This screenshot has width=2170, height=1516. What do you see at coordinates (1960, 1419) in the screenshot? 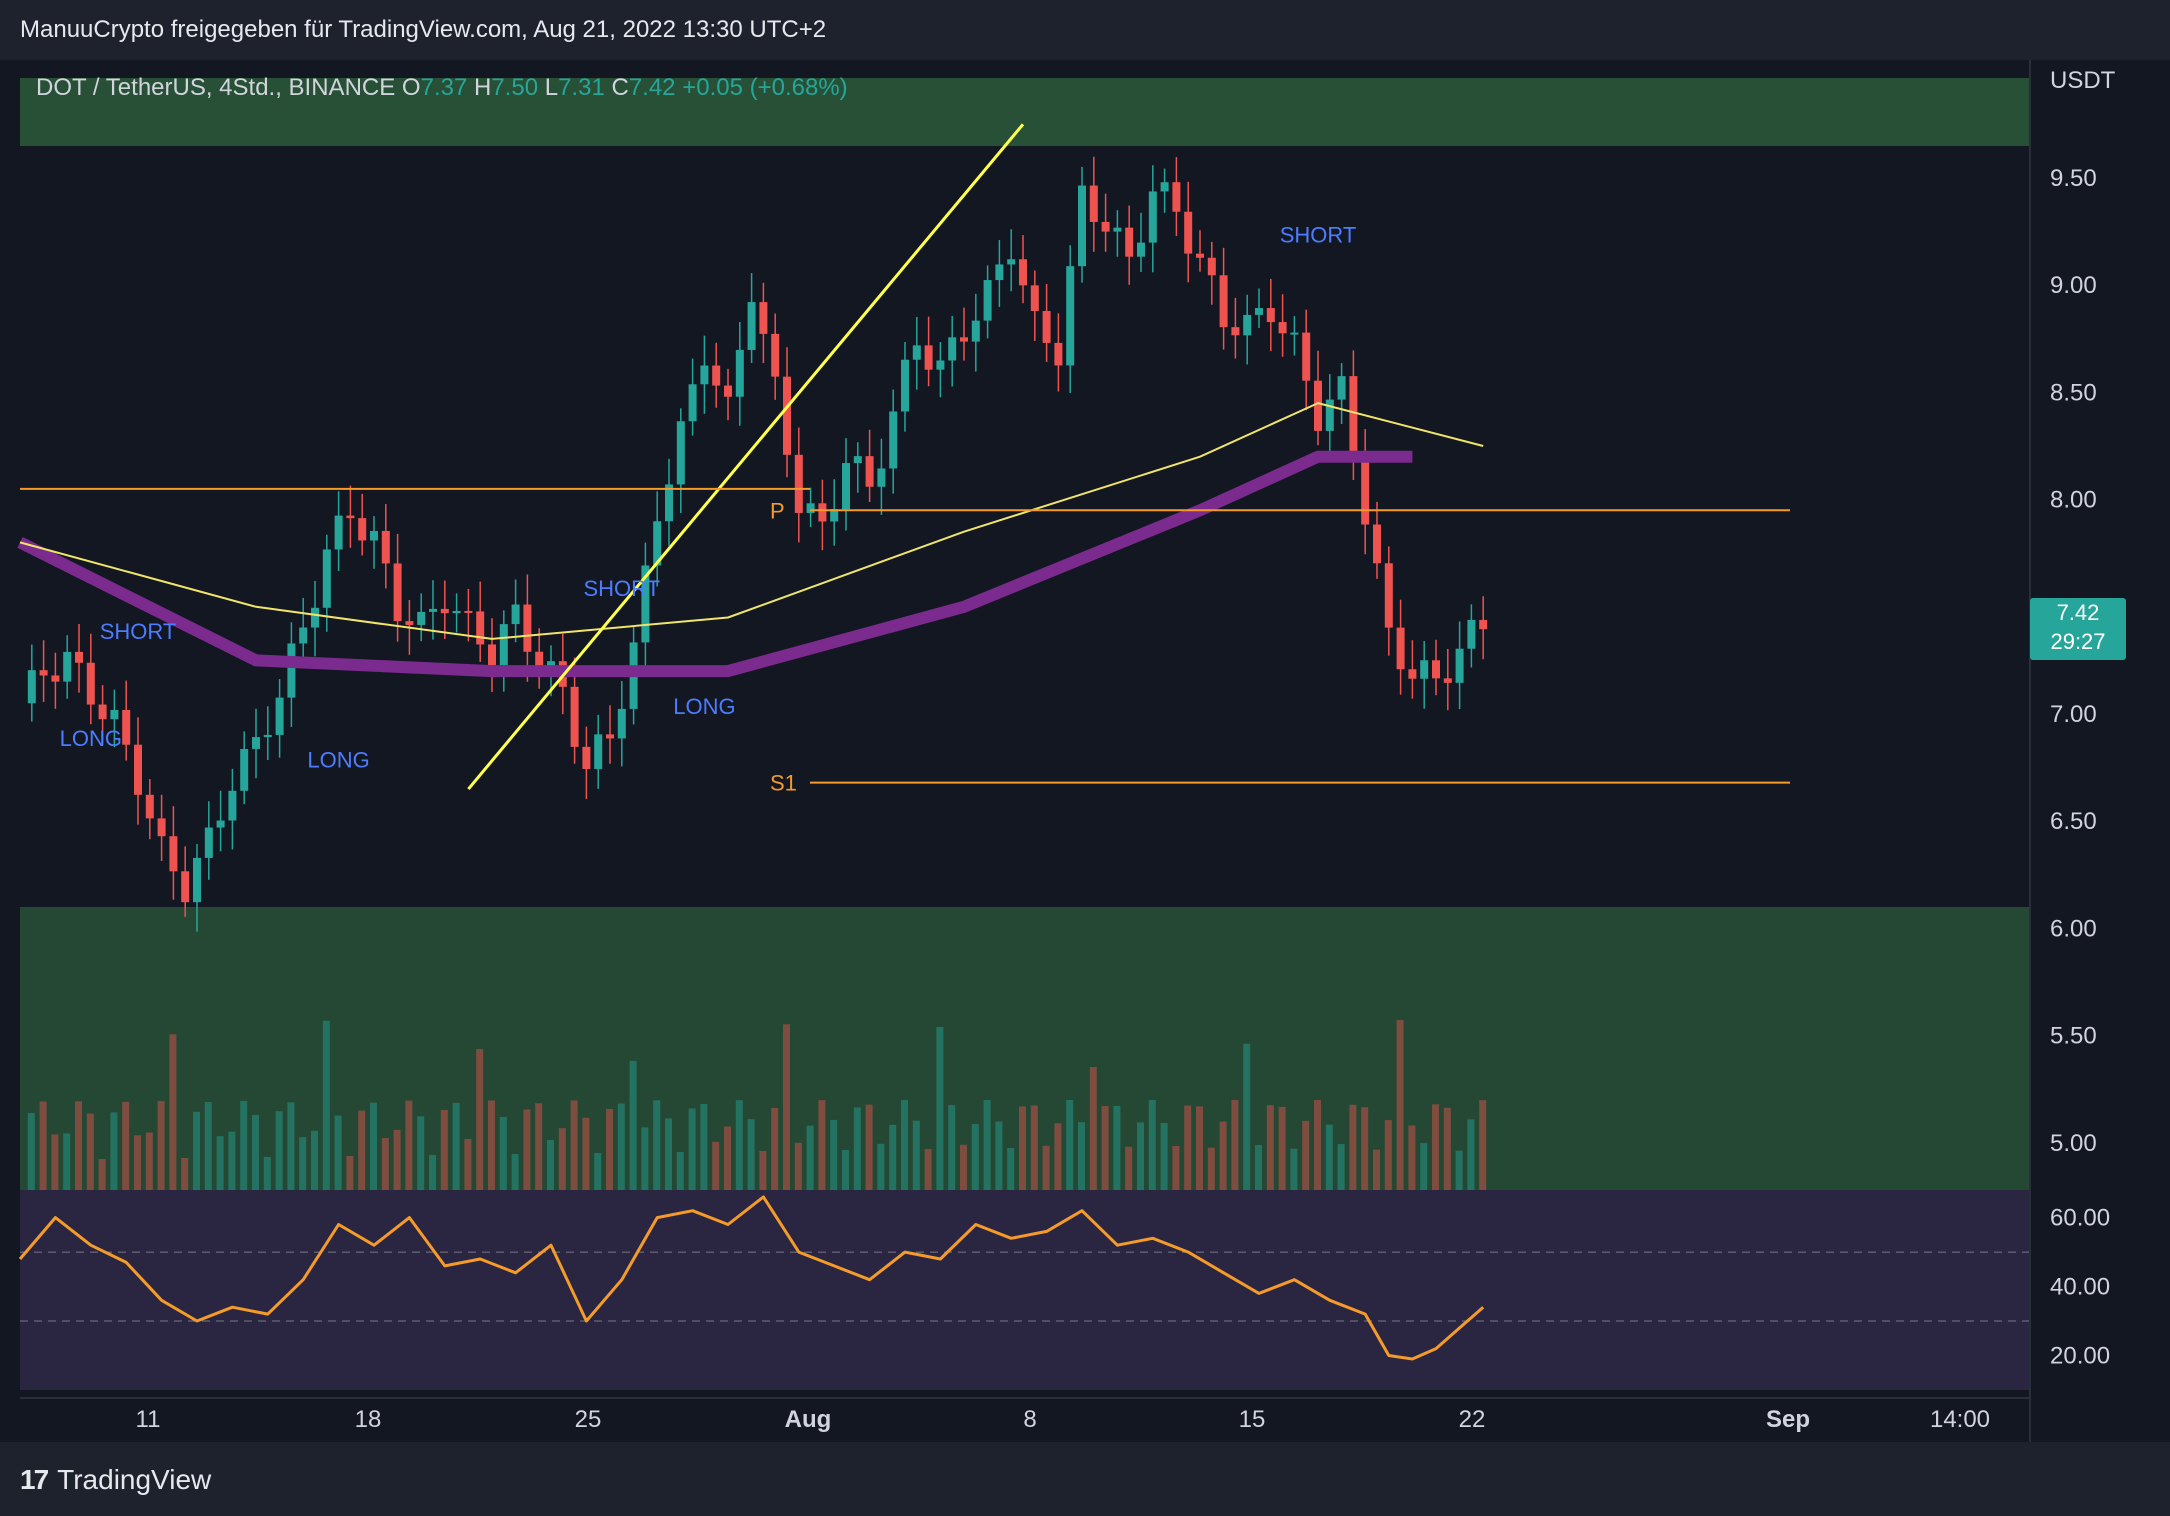
I see `time-tick-label: 14:00` at bounding box center [1960, 1419].